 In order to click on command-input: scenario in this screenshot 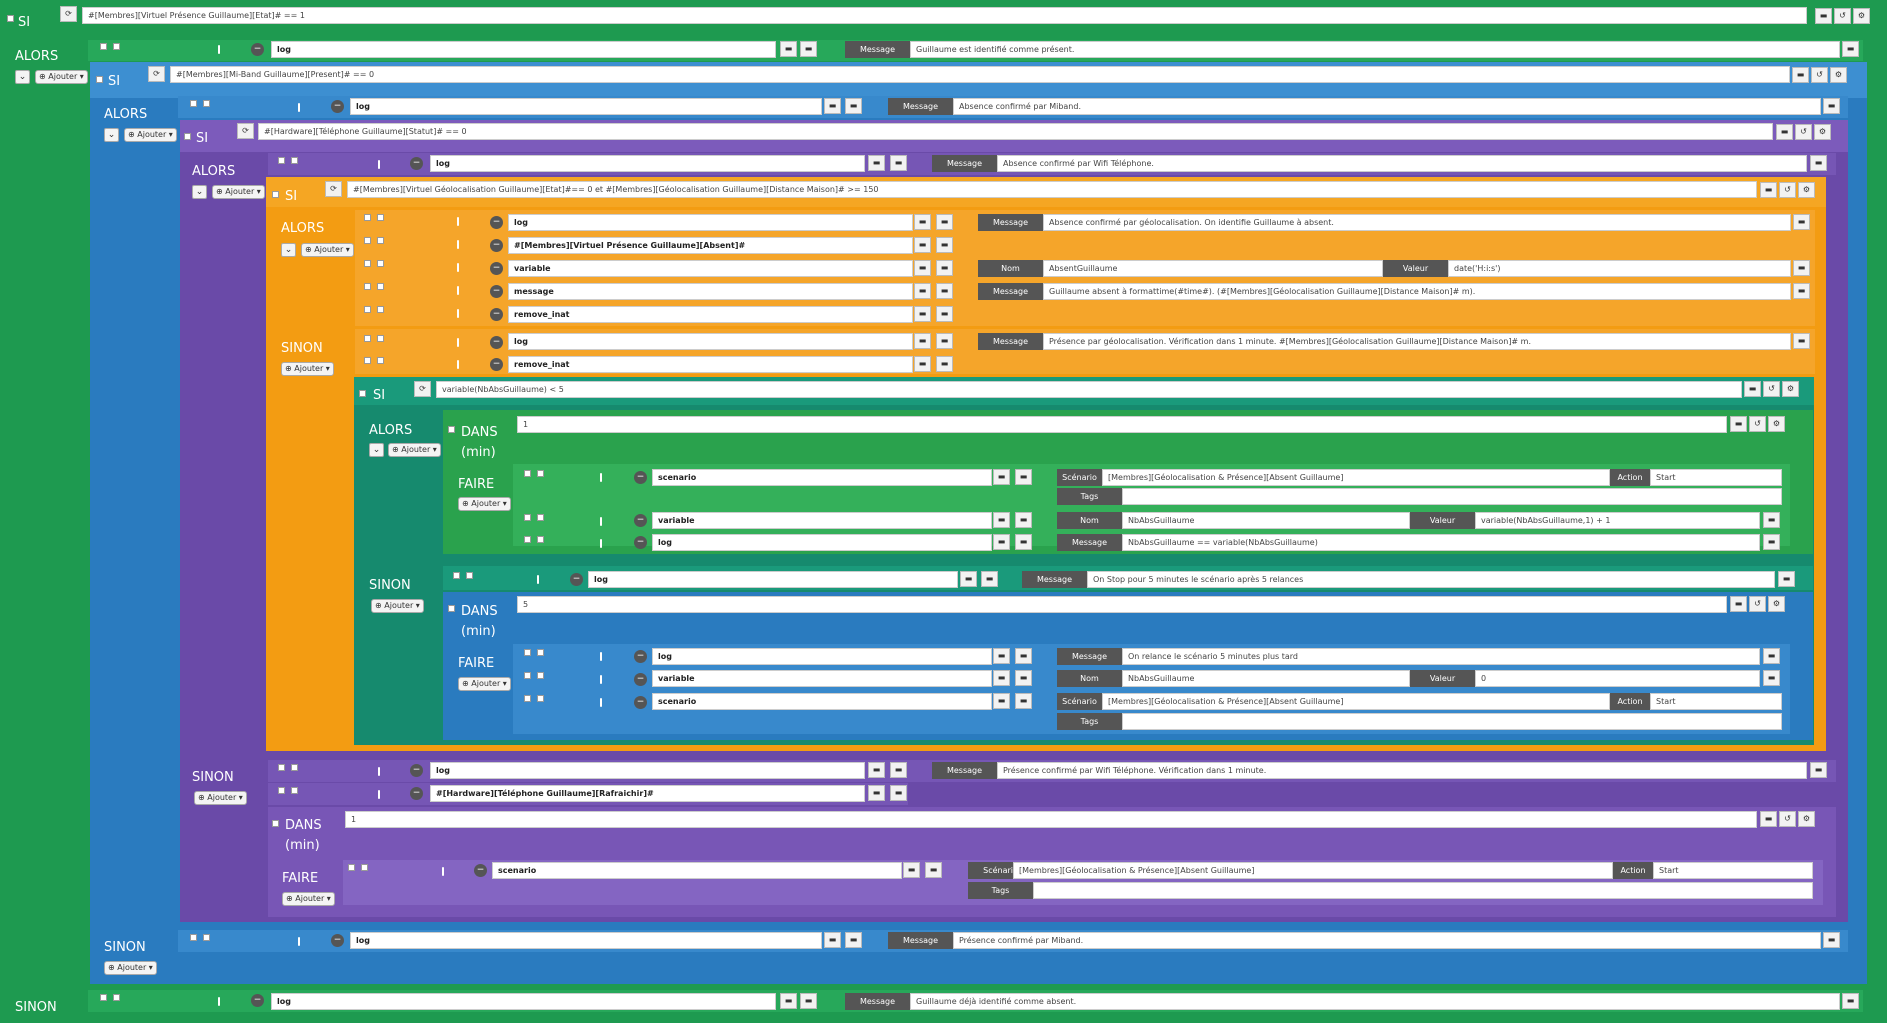, I will do `click(697, 870)`.